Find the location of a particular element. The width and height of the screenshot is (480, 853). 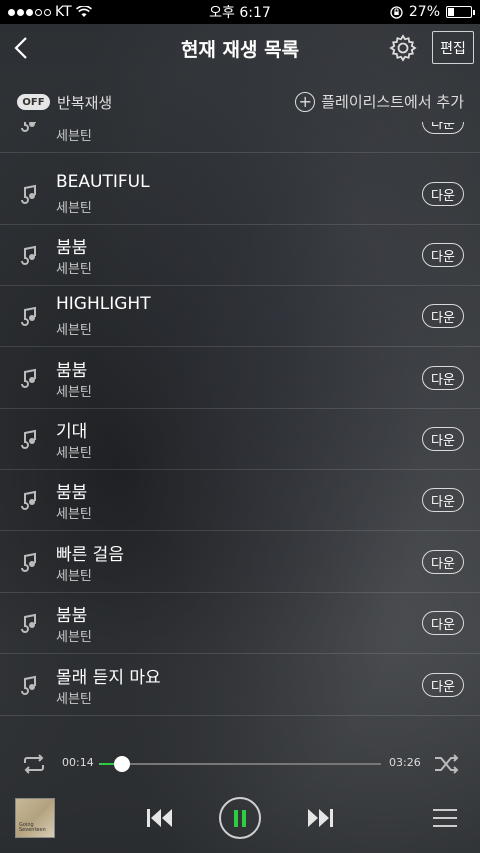

track-title: 빠른 걸음 is located at coordinates (90, 555).